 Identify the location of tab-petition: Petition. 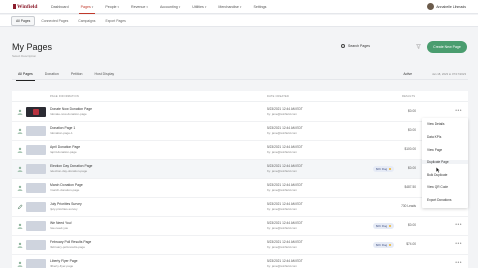
(77, 74).